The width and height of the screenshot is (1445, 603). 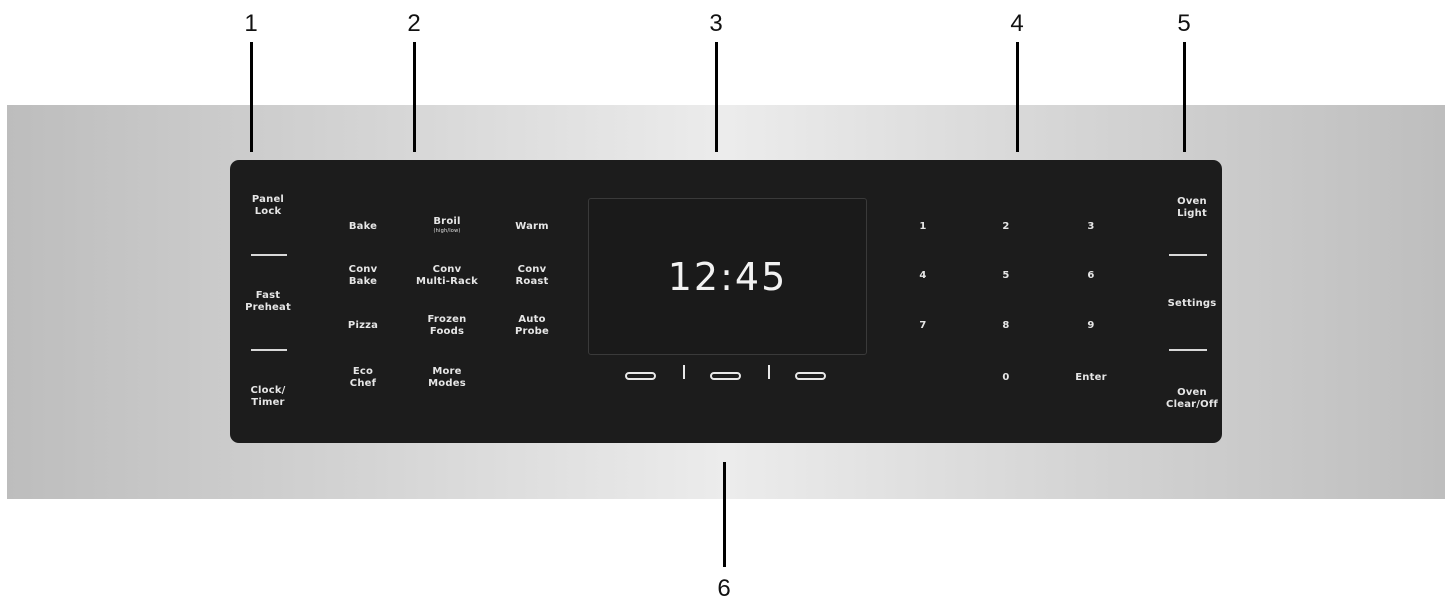 What do you see at coordinates (268, 402) in the screenshot?
I see `clock-timer-label-line2: Timer` at bounding box center [268, 402].